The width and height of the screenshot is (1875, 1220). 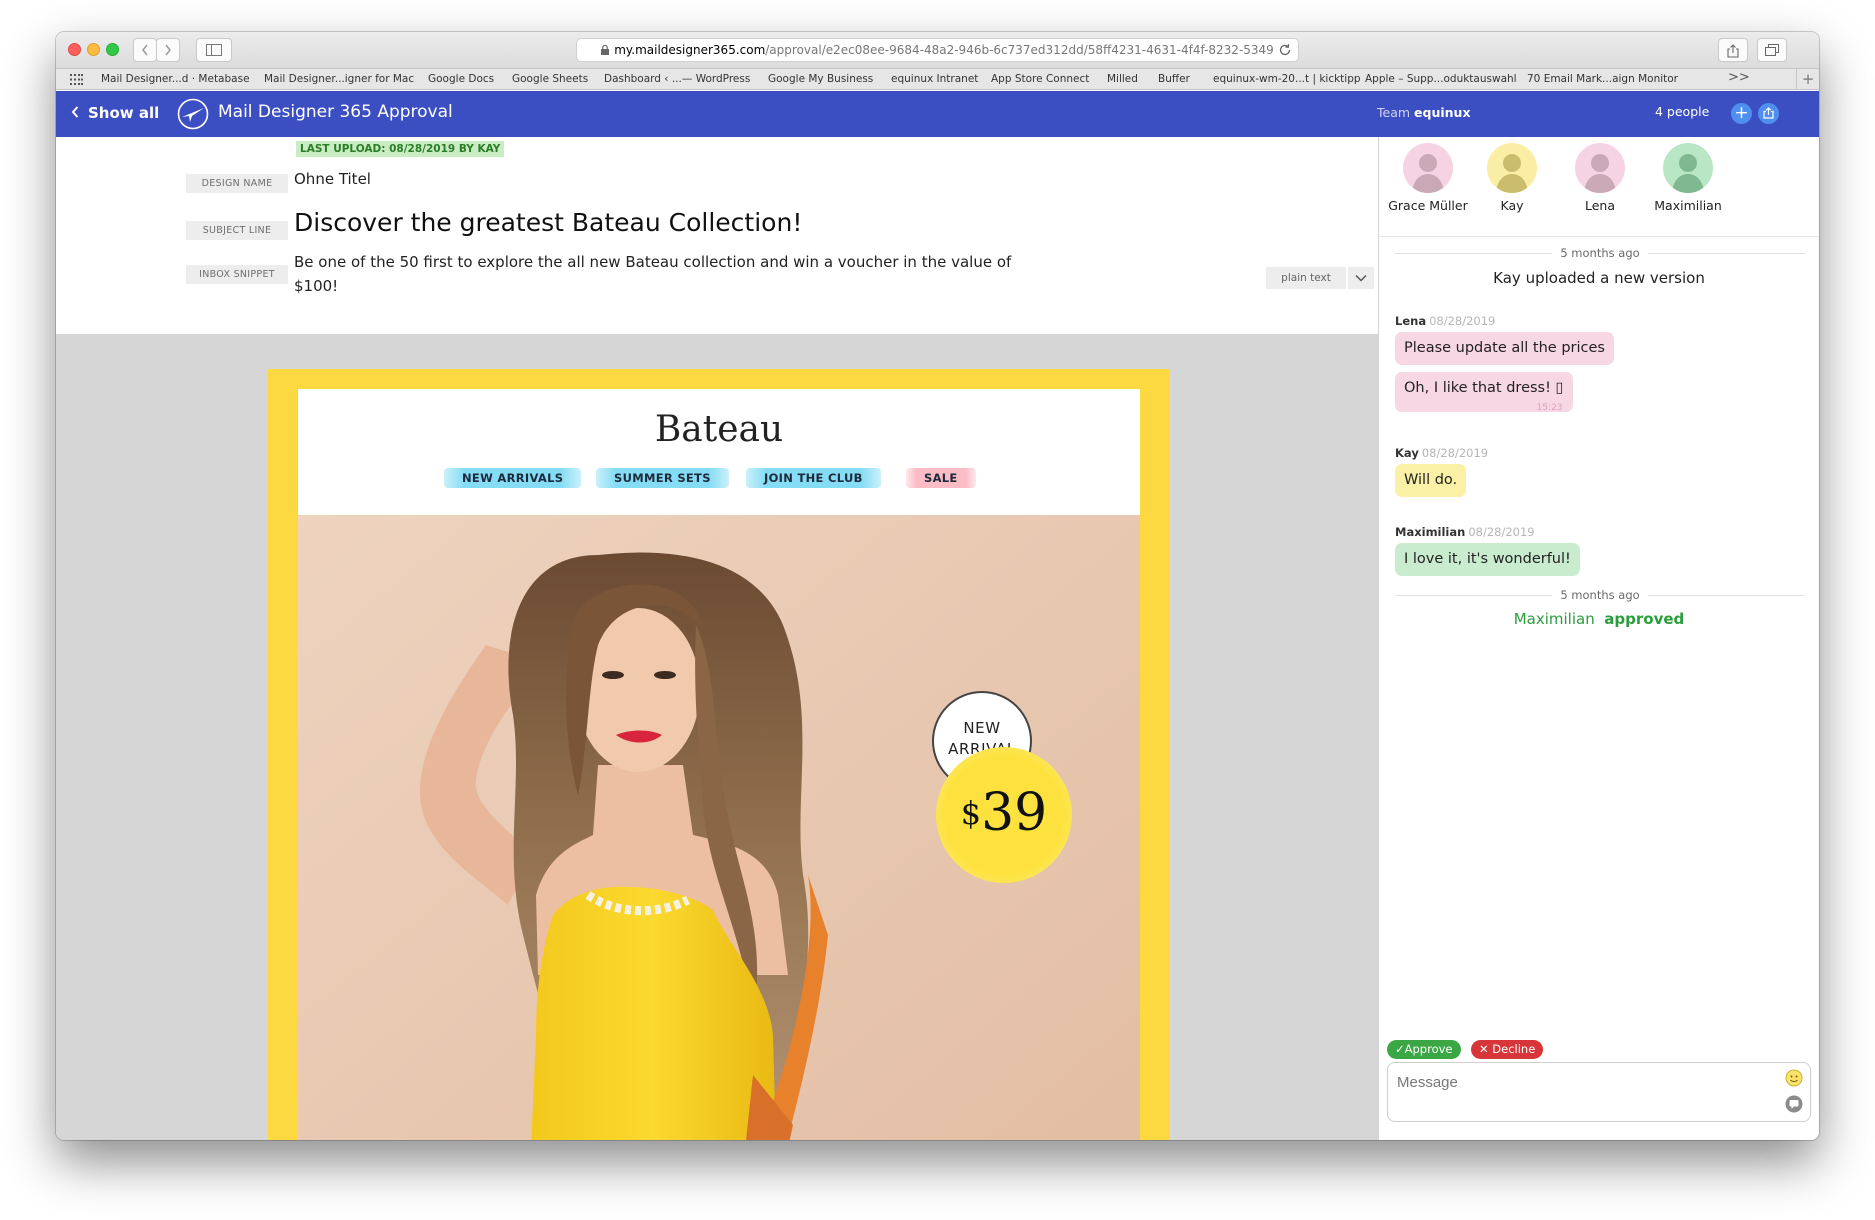 What do you see at coordinates (1549, 408) in the screenshot?
I see `message-time: 15:23` at bounding box center [1549, 408].